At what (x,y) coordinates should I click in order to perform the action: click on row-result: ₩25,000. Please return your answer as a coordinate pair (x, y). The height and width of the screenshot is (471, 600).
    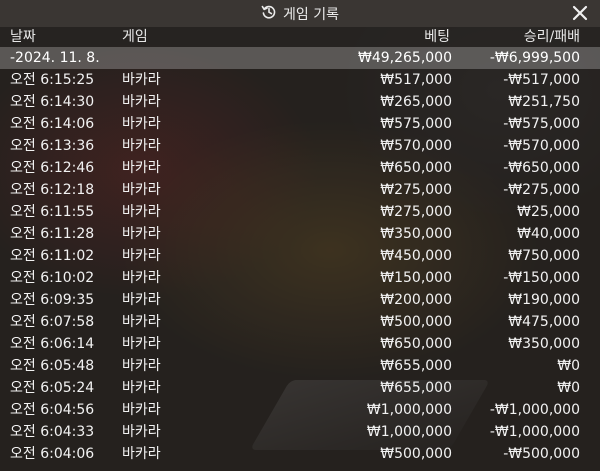
    Looking at the image, I should click on (548, 212).